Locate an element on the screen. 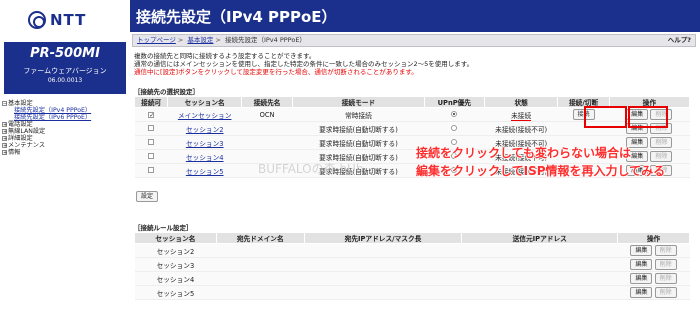 The width and height of the screenshot is (700, 336). session-link: セッション4 is located at coordinates (205, 158).